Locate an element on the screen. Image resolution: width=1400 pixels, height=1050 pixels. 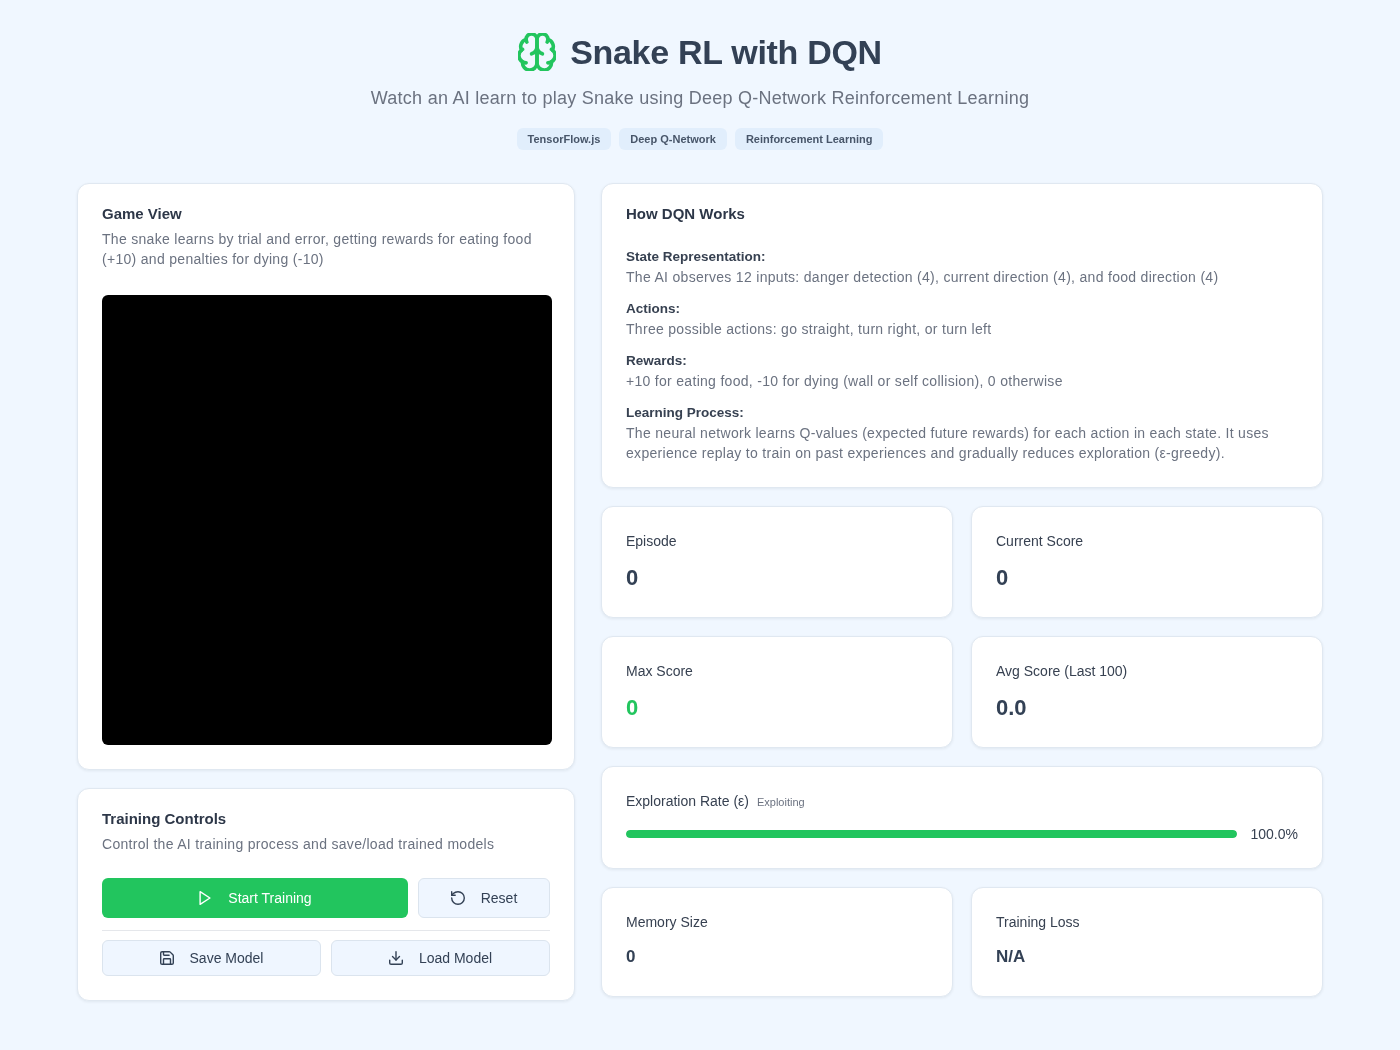
stat-label: Current Score is located at coordinates (1040, 541).